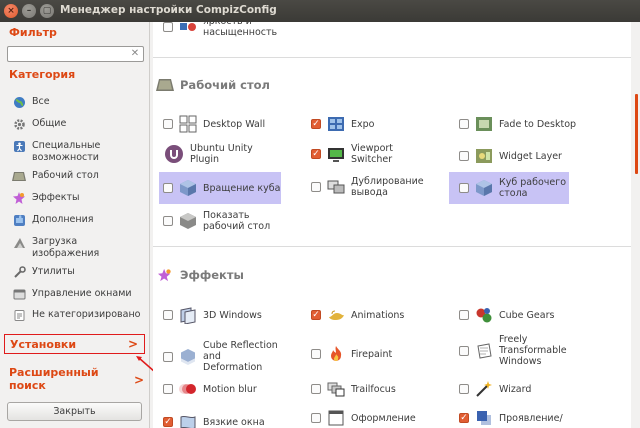 The height and width of the screenshot is (428, 640). What do you see at coordinates (213, 85) in the screenshot?
I see `group-title-desktop: Рабочий стол` at bounding box center [213, 85].